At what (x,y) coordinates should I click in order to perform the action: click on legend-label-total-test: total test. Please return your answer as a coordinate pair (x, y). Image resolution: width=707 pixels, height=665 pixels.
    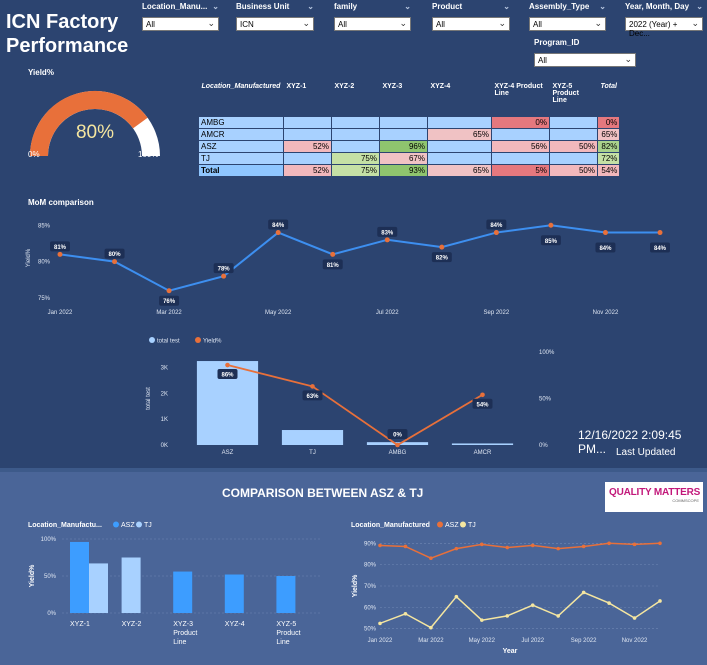
    Looking at the image, I should click on (168, 342).